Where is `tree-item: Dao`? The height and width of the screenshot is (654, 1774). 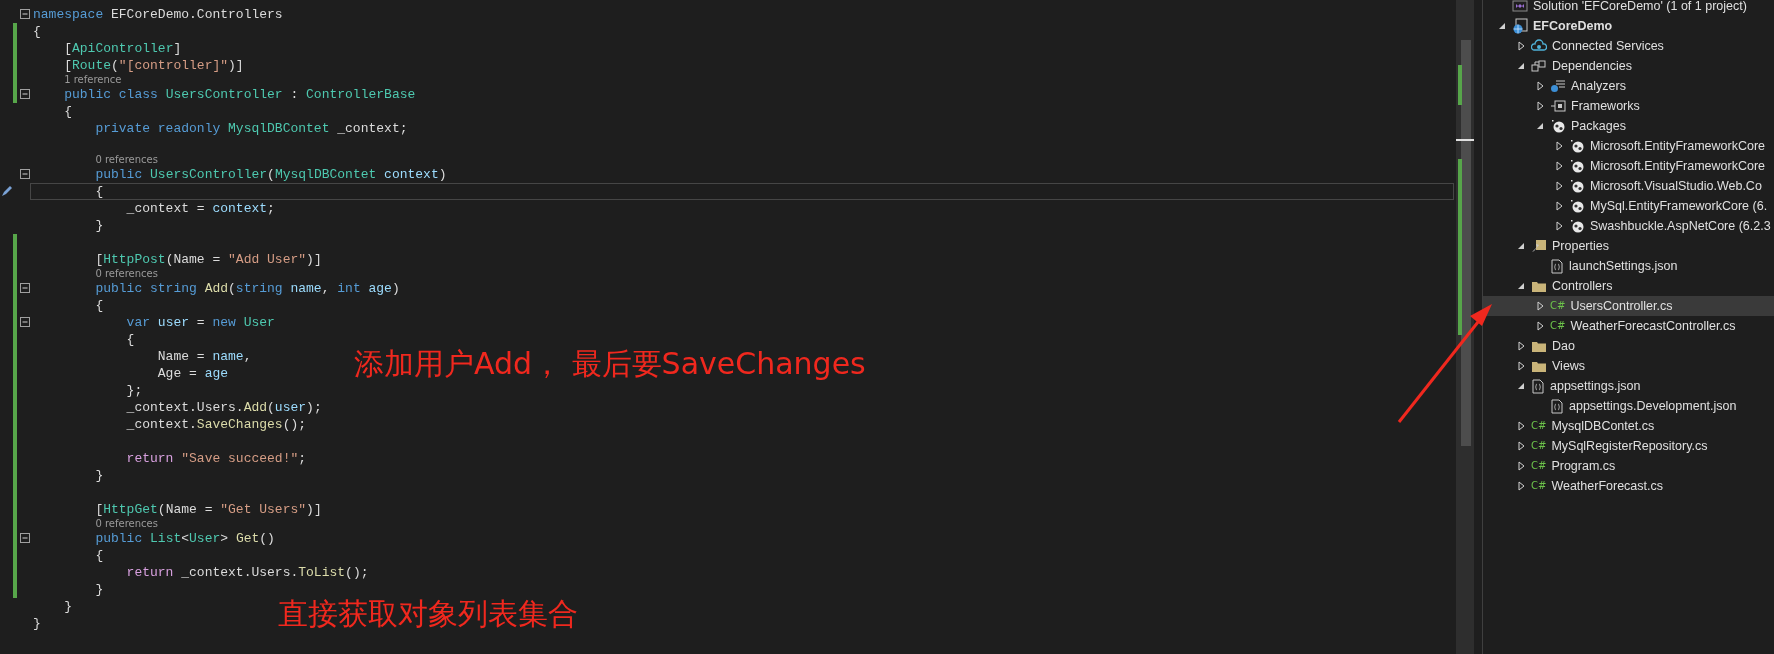
tree-item: Dao is located at coordinates (1628, 346).